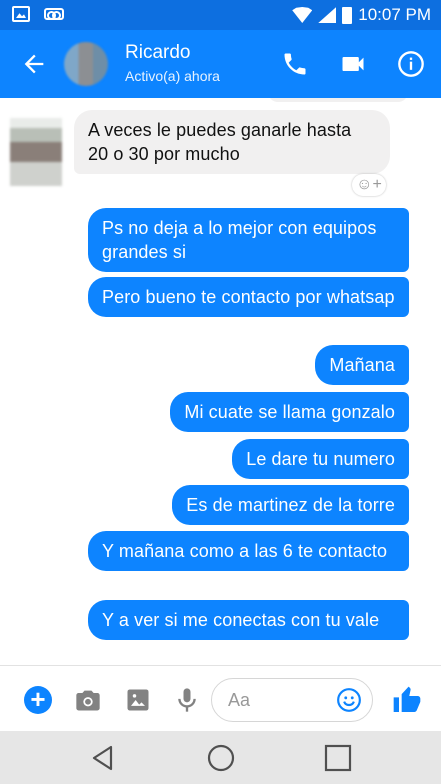  I want to click on outgoing-message: Y a ver si me conectas con tu vale, so click(248, 620).